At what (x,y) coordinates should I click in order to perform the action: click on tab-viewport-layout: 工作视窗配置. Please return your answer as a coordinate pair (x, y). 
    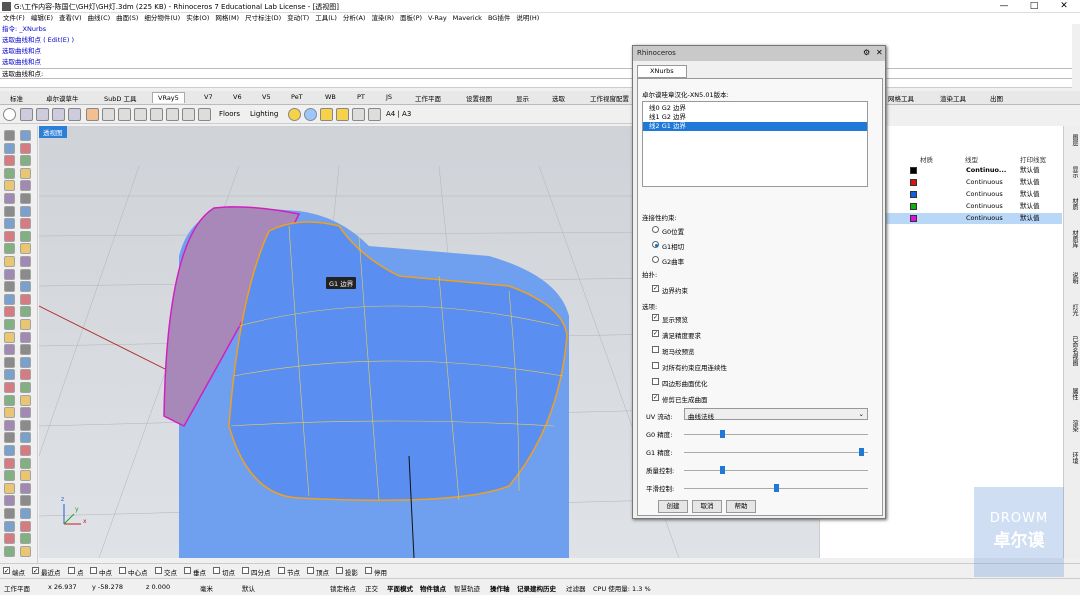
    Looking at the image, I should click on (609, 98).